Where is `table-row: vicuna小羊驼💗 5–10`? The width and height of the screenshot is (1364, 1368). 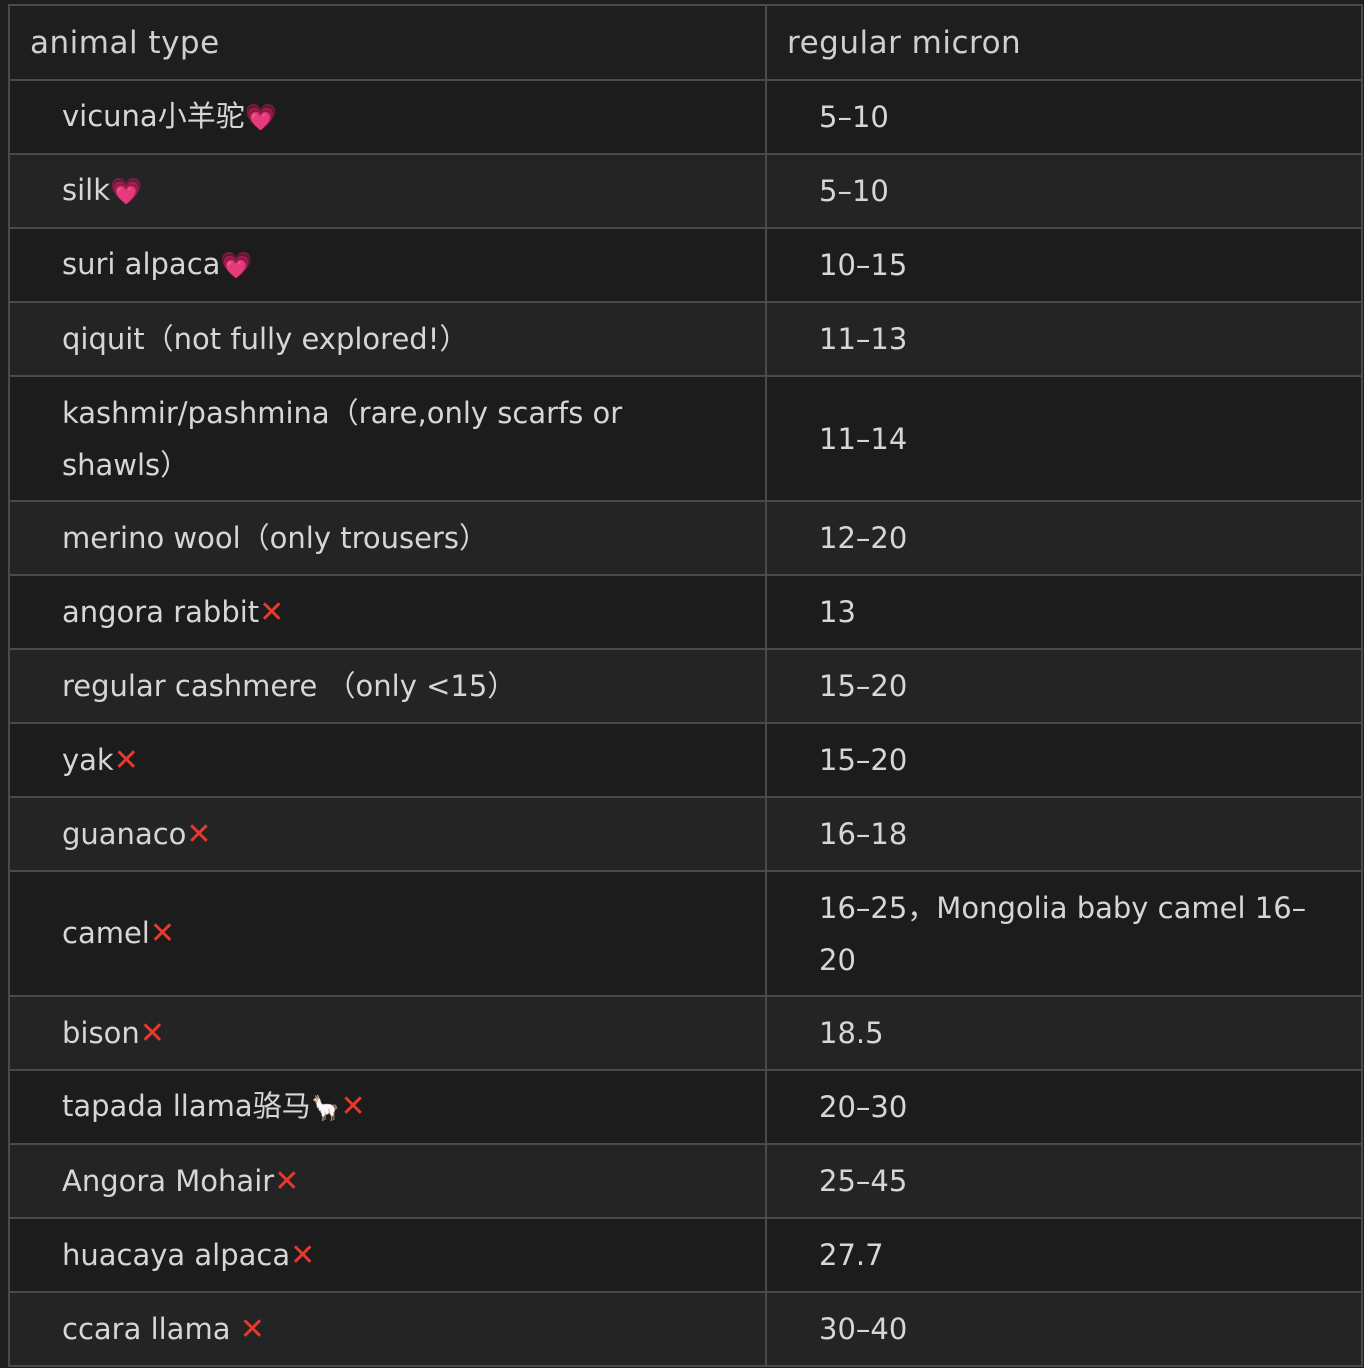 table-row: vicuna小羊驼💗 5–10 is located at coordinates (685, 117).